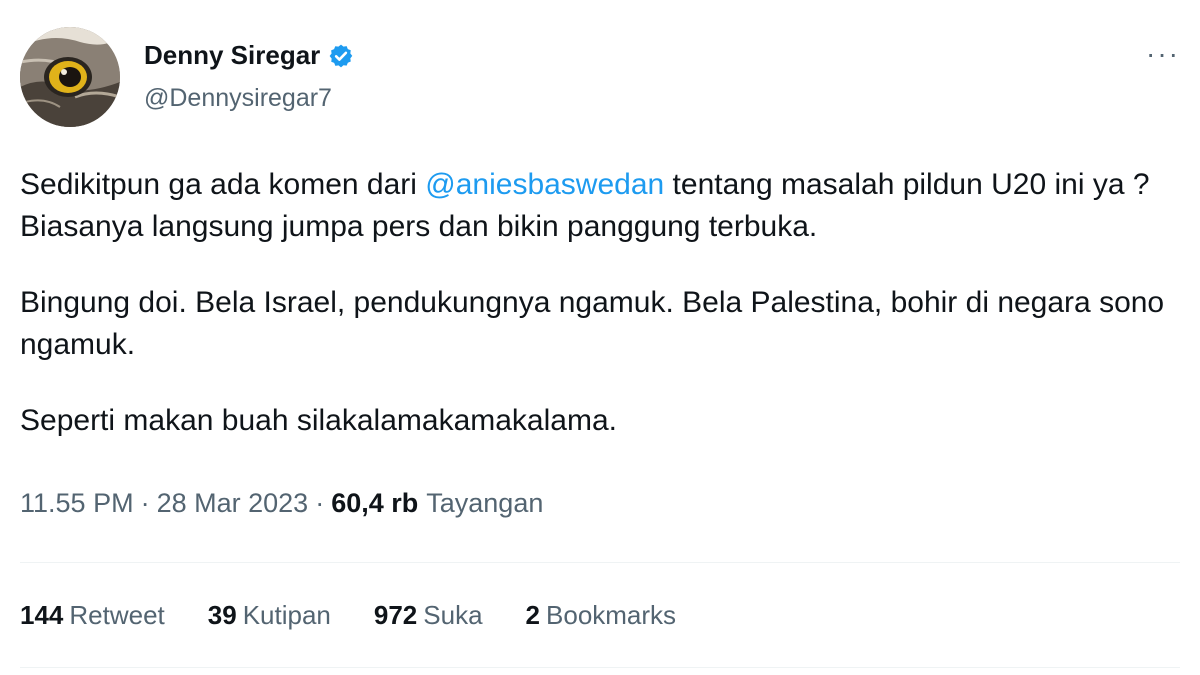  Describe the element at coordinates (318, 420) in the screenshot. I see `tweet-paragraph-3: Seperti makan buah silakalamakamakalama.` at that location.